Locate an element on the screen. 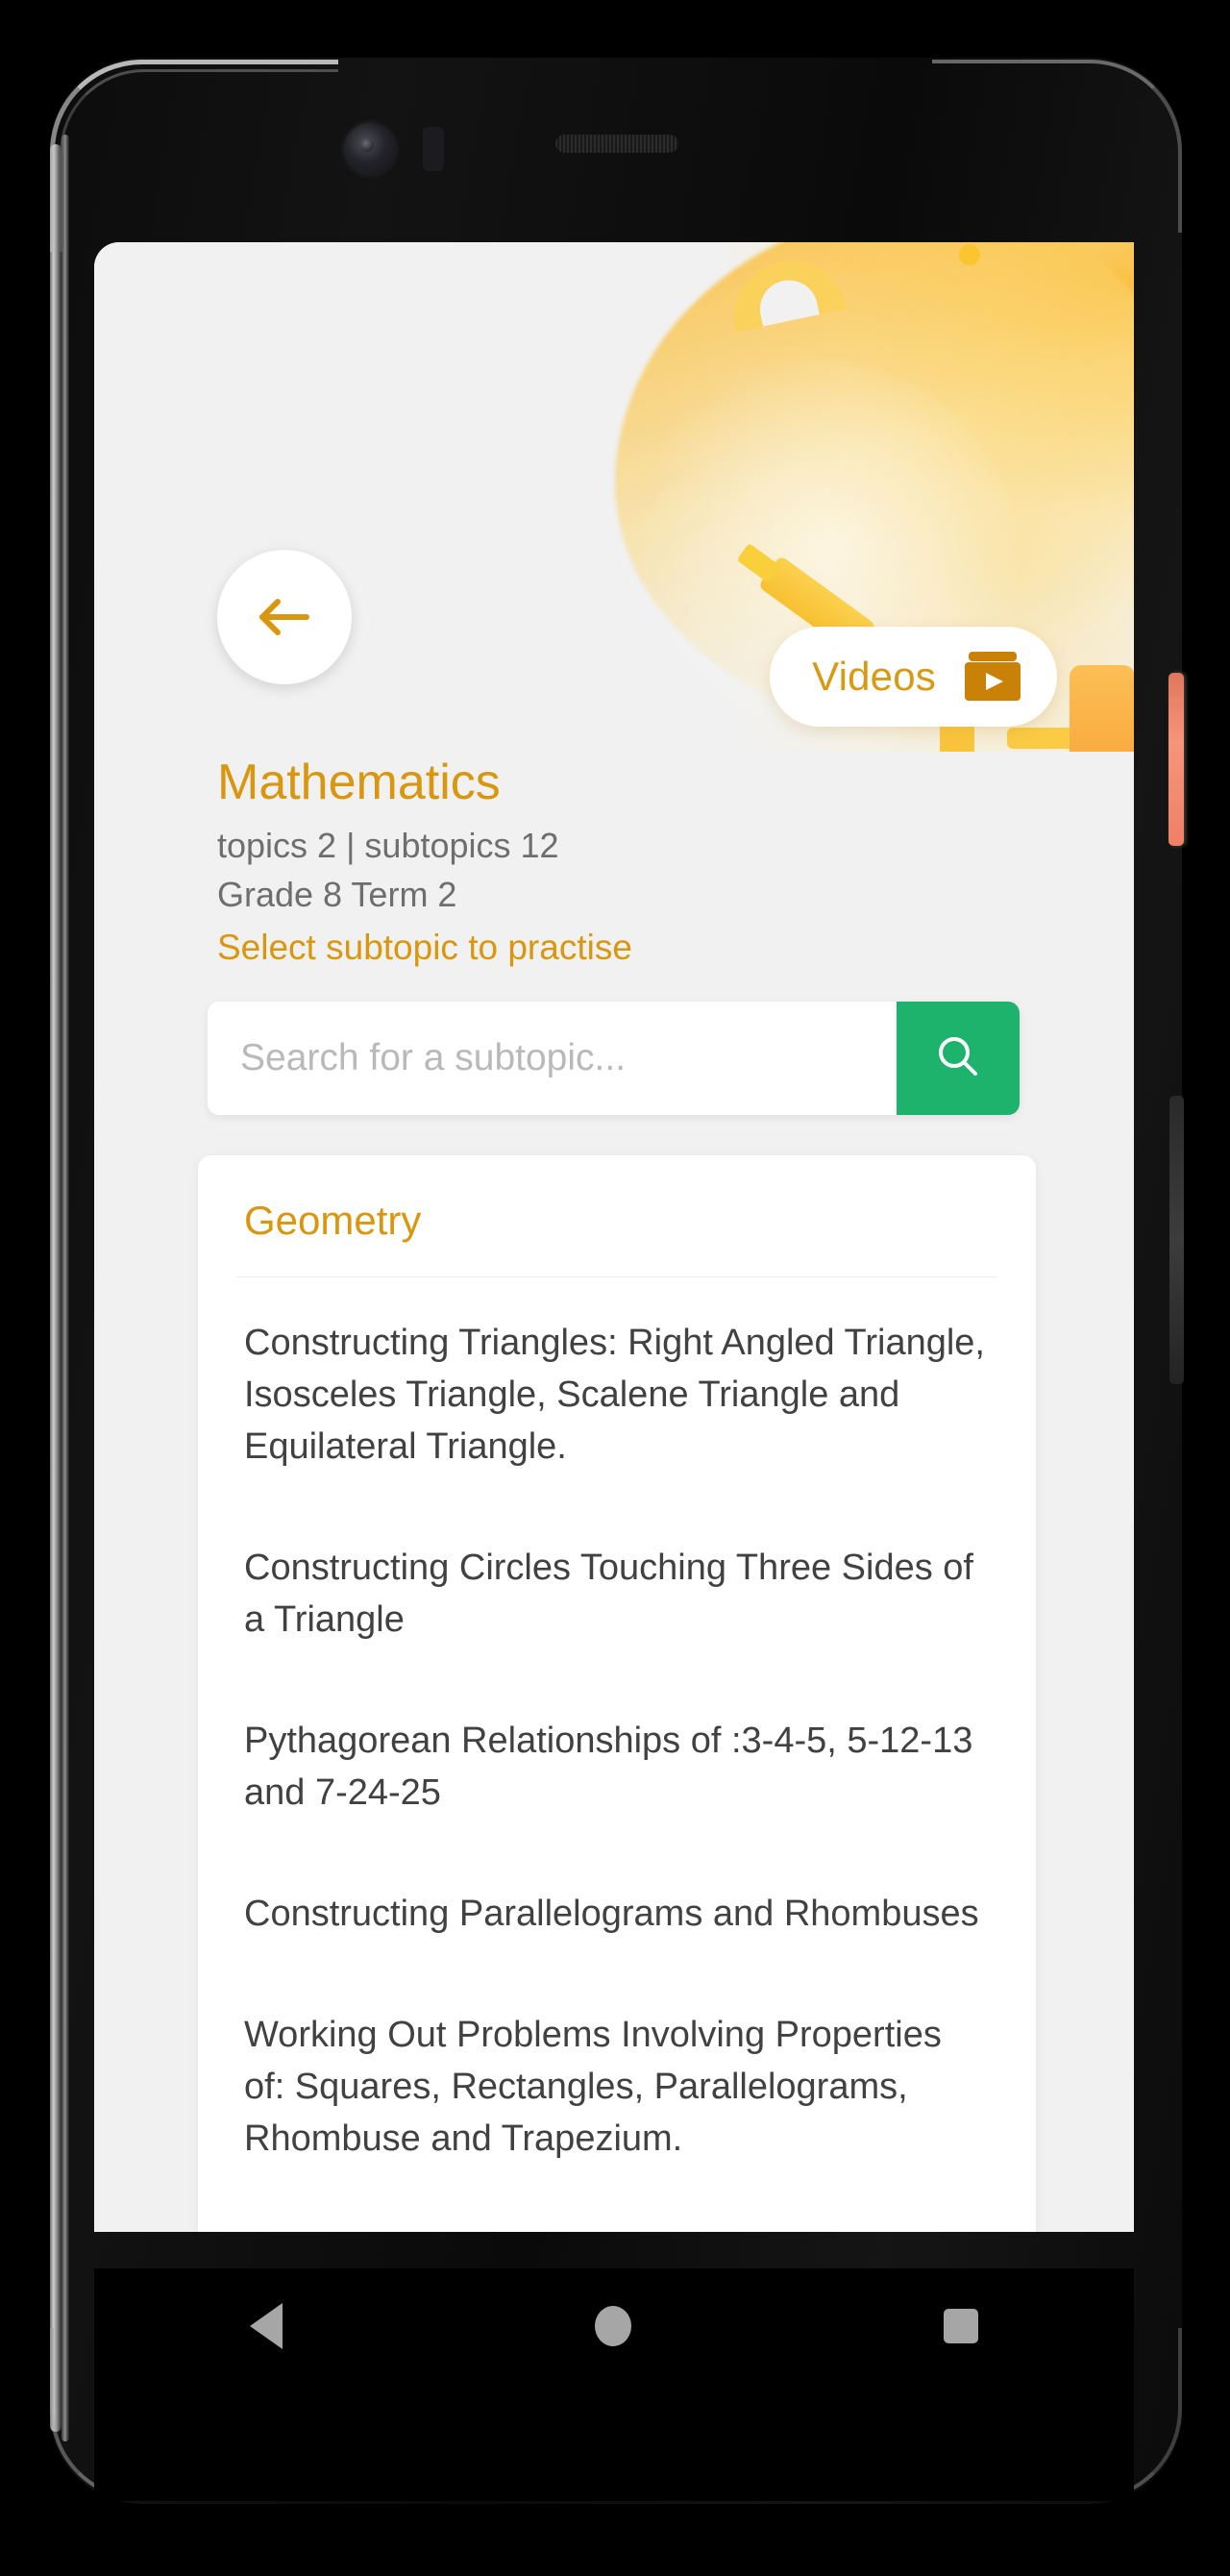 This screenshot has height=2576, width=1230. phone-left-rail is located at coordinates (56, 1288).